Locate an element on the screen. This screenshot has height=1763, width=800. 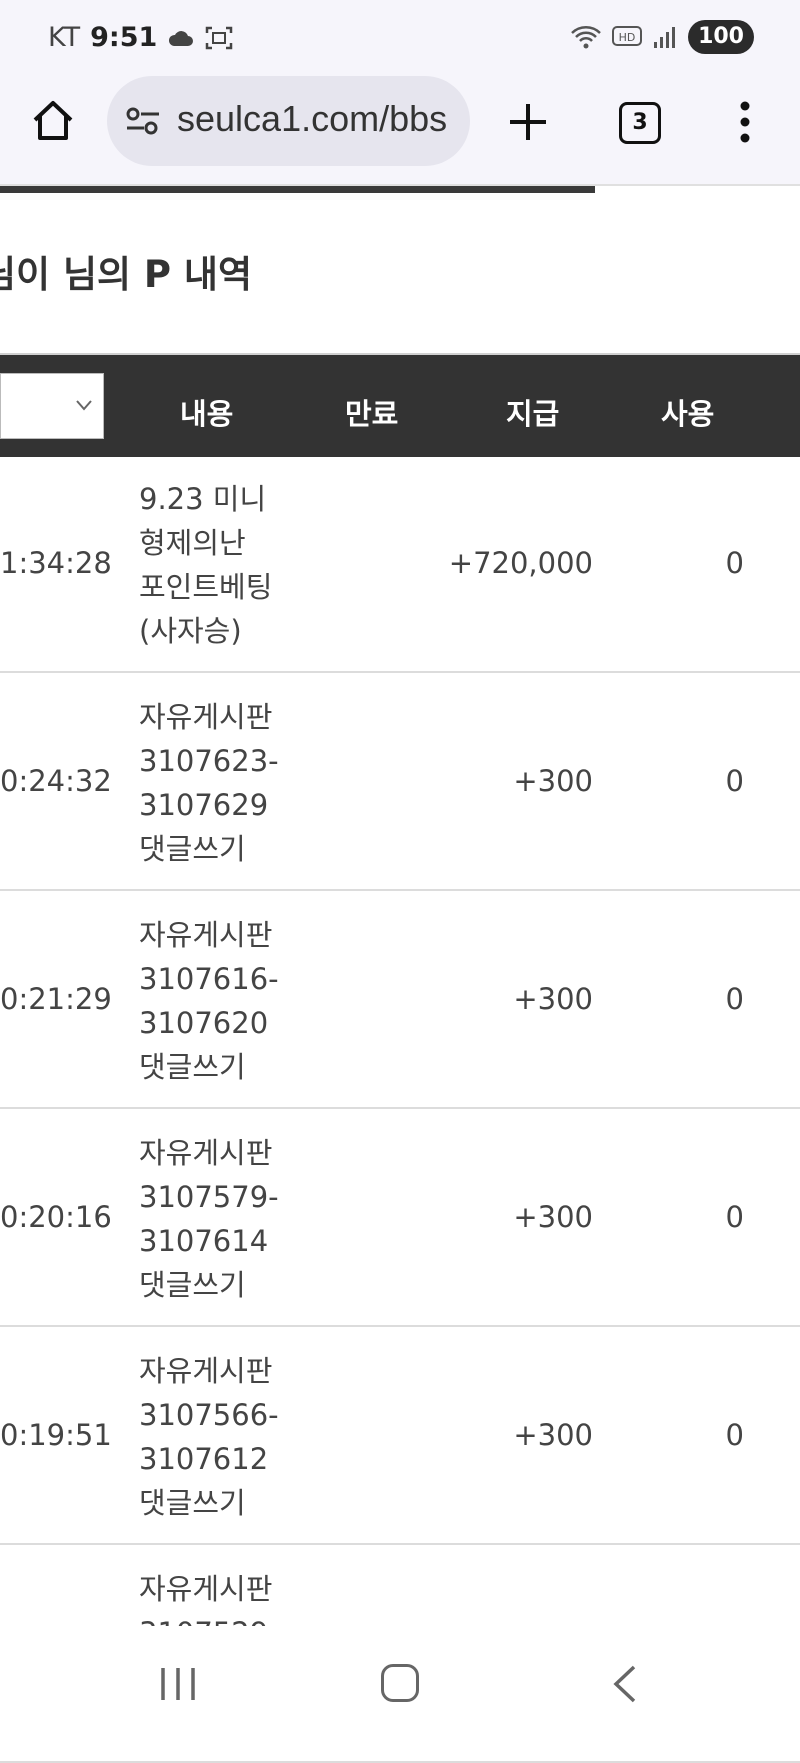
header-use: 사용 is located at coordinates (688, 414).